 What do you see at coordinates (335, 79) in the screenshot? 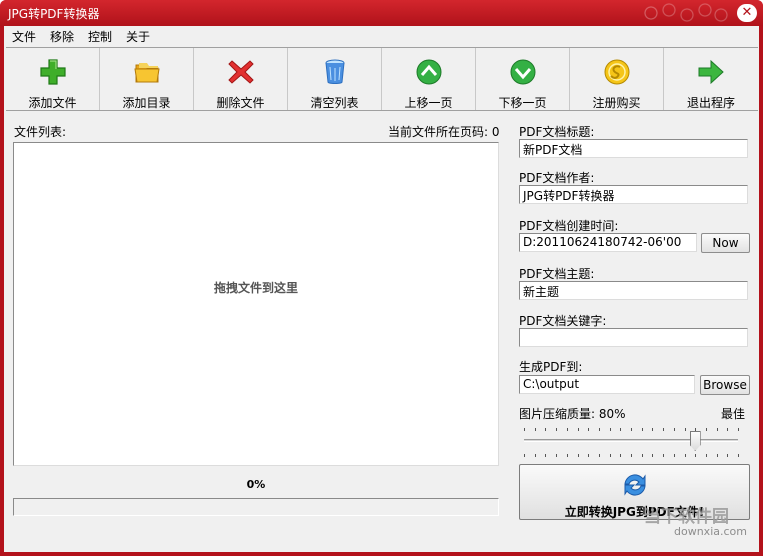
I see `clear-list-button: 清空列表` at bounding box center [335, 79].